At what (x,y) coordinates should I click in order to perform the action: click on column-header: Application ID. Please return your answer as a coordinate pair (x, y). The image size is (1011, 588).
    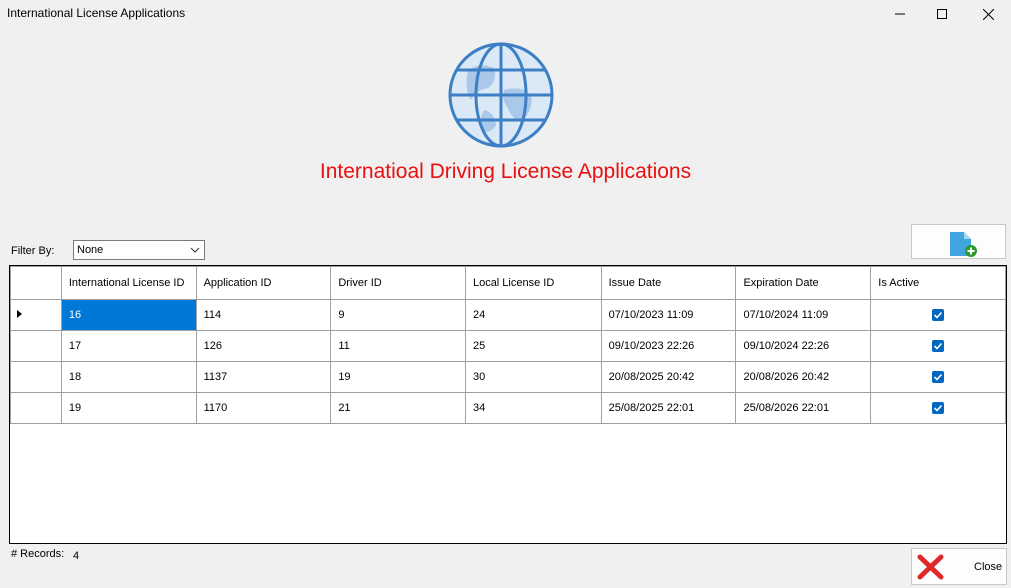
    Looking at the image, I should click on (263, 283).